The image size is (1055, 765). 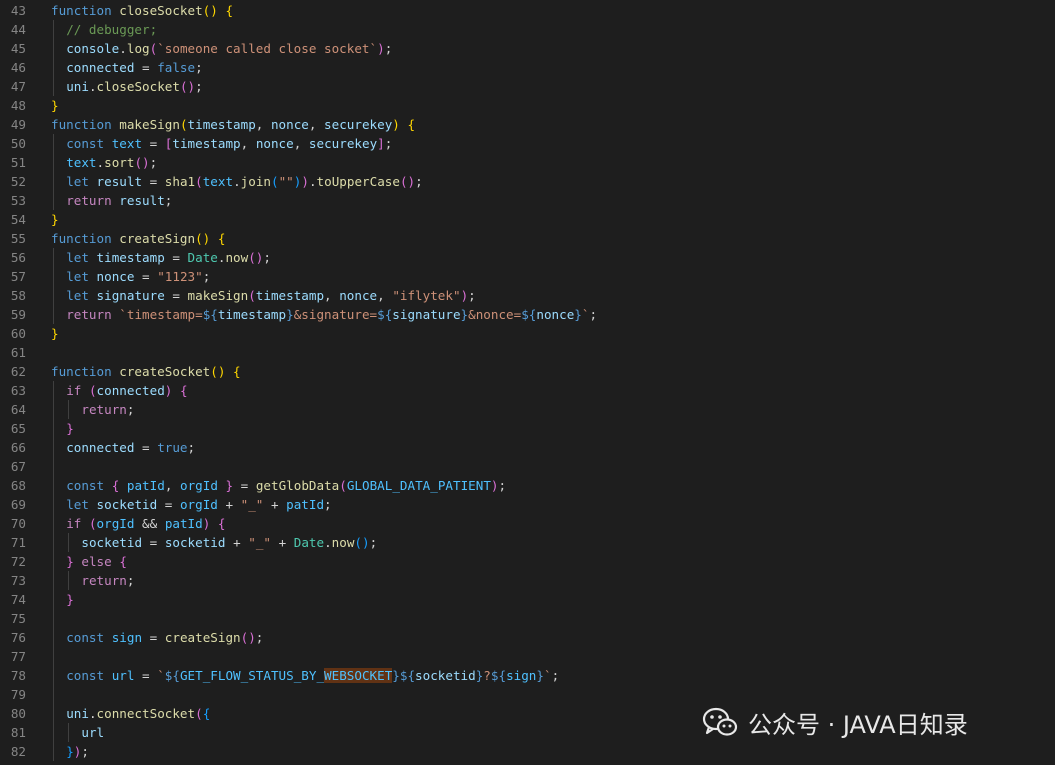 I want to click on code-token: signature, so click(x=426, y=314).